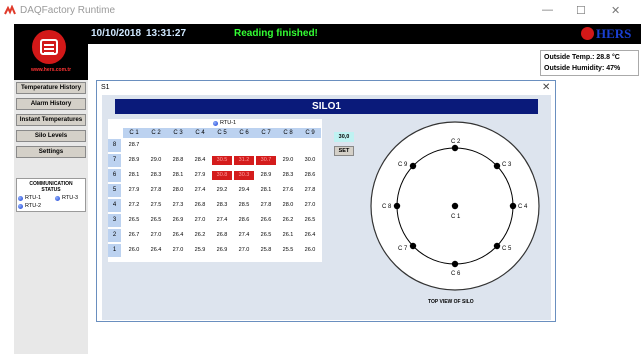 The image size is (641, 354). What do you see at coordinates (200, 205) in the screenshot?
I see `temperature-cell: 26.8` at bounding box center [200, 205].